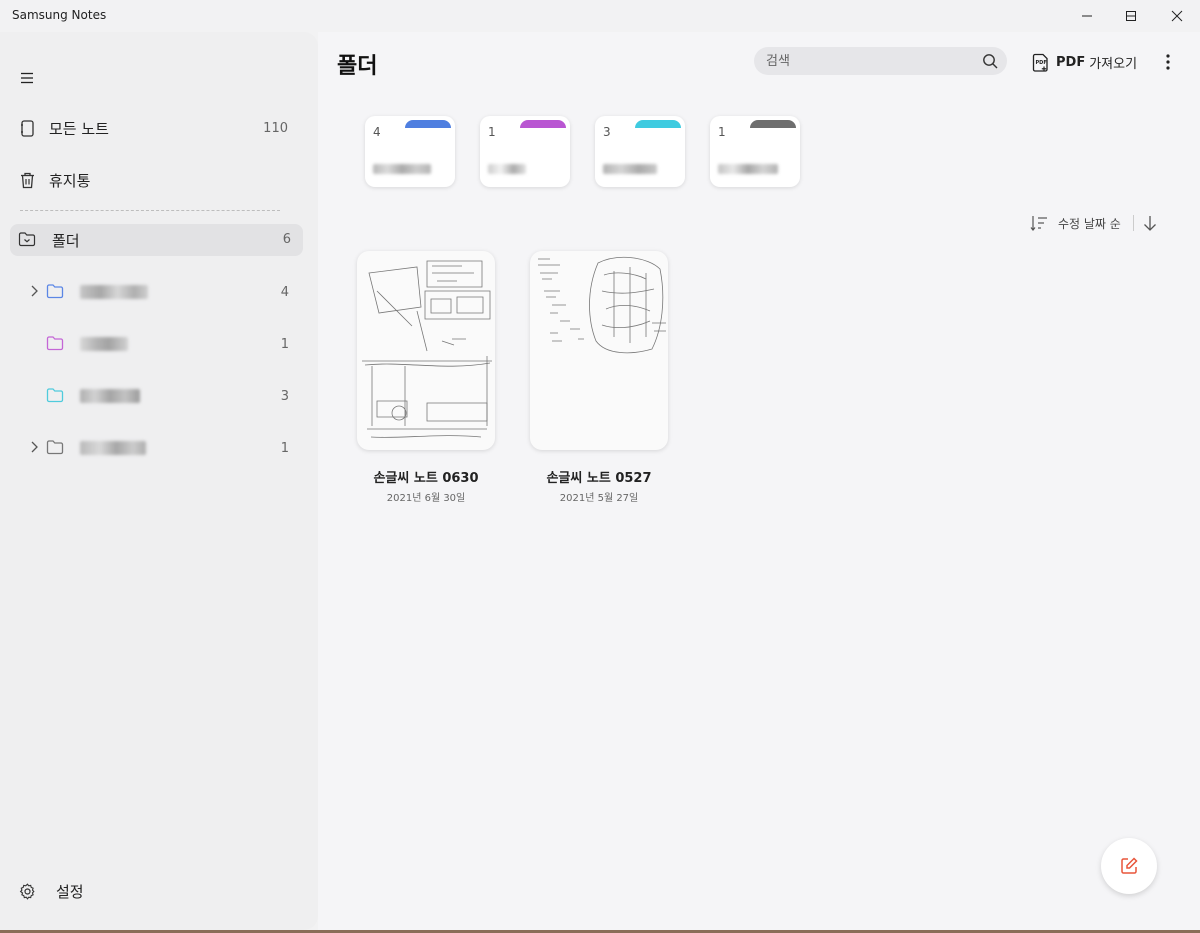  Describe the element at coordinates (1089, 223) in the screenshot. I see `sort-label: 수정 날짜 순` at that location.